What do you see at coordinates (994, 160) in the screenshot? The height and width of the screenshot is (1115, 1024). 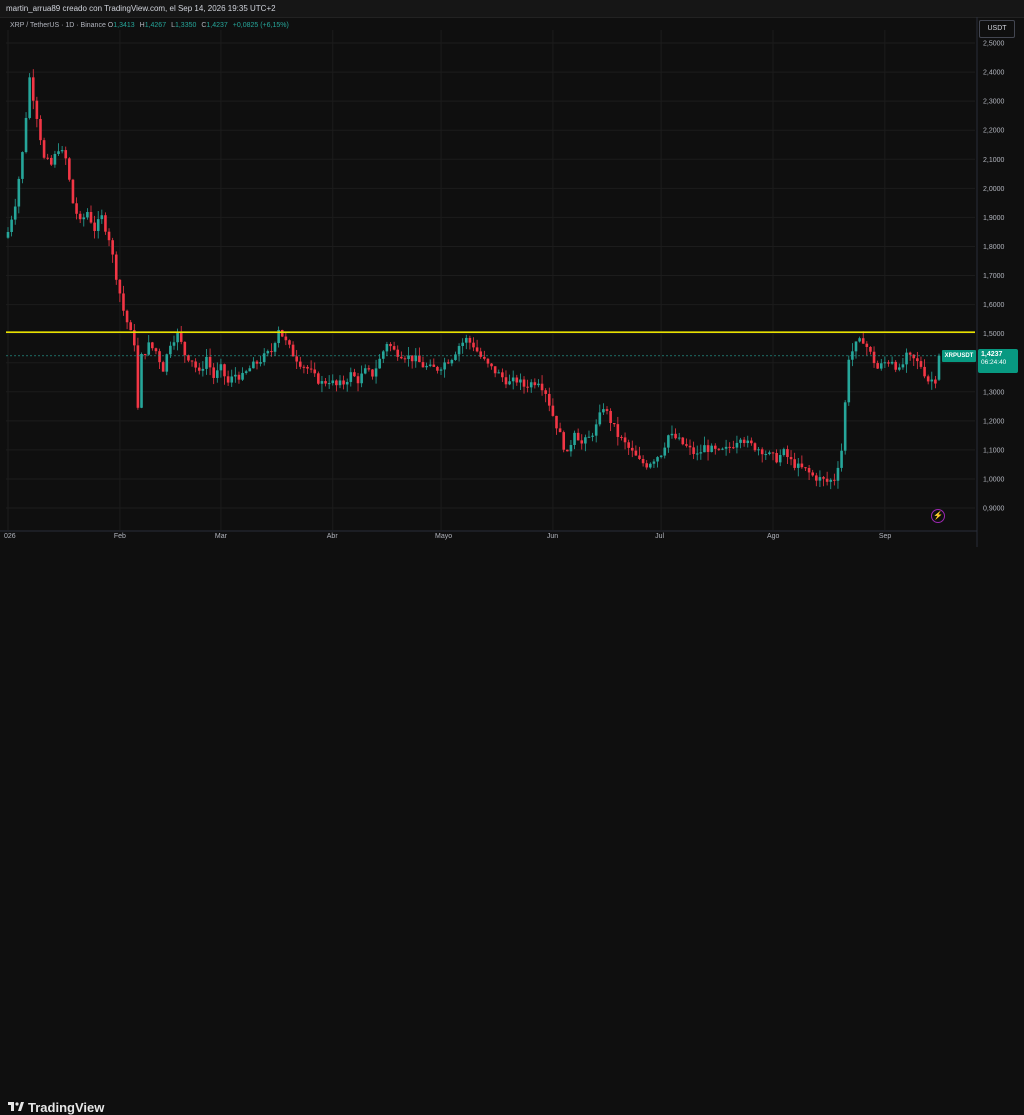 I see `y-tick-label: 2,1000` at bounding box center [994, 160].